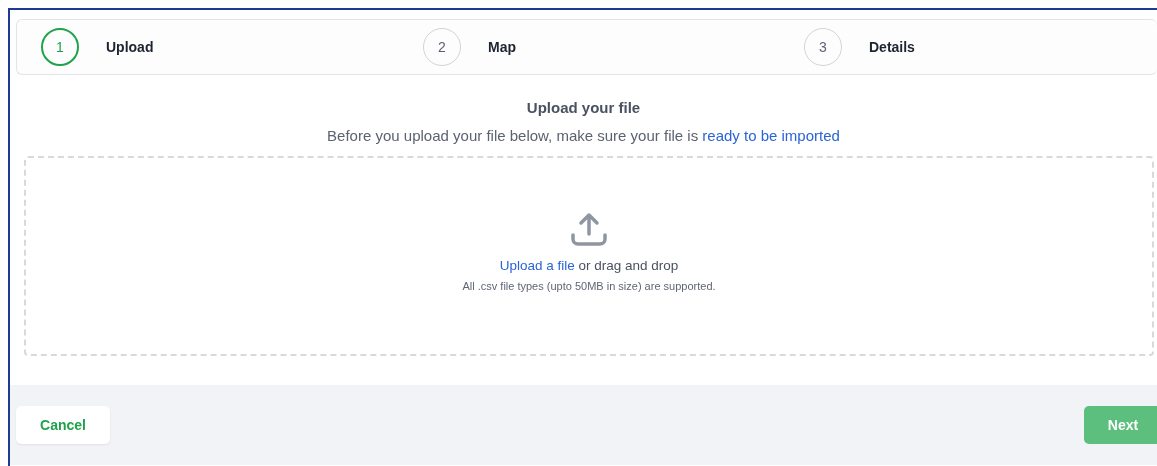  What do you see at coordinates (583, 135) in the screenshot?
I see `intro-text: Before you upload your file below, make sure your file is ready to be imported` at bounding box center [583, 135].